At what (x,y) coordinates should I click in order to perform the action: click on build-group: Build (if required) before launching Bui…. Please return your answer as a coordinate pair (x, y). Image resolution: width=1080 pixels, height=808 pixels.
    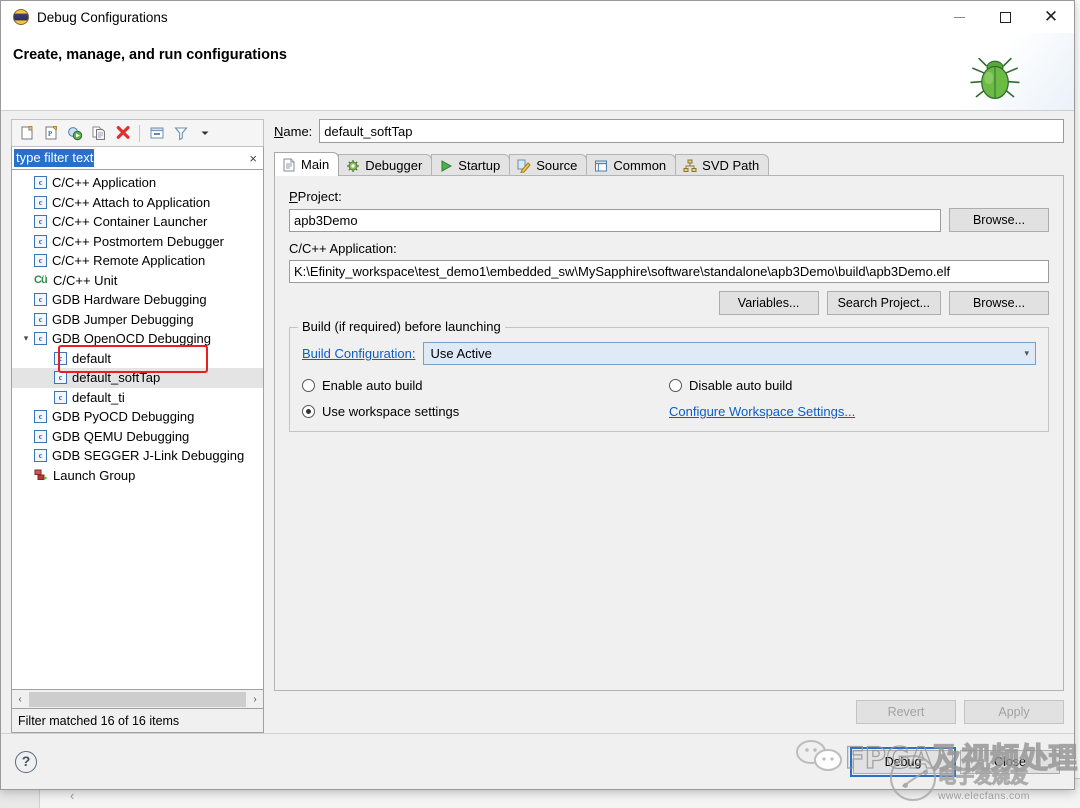
    Looking at the image, I should click on (669, 375).